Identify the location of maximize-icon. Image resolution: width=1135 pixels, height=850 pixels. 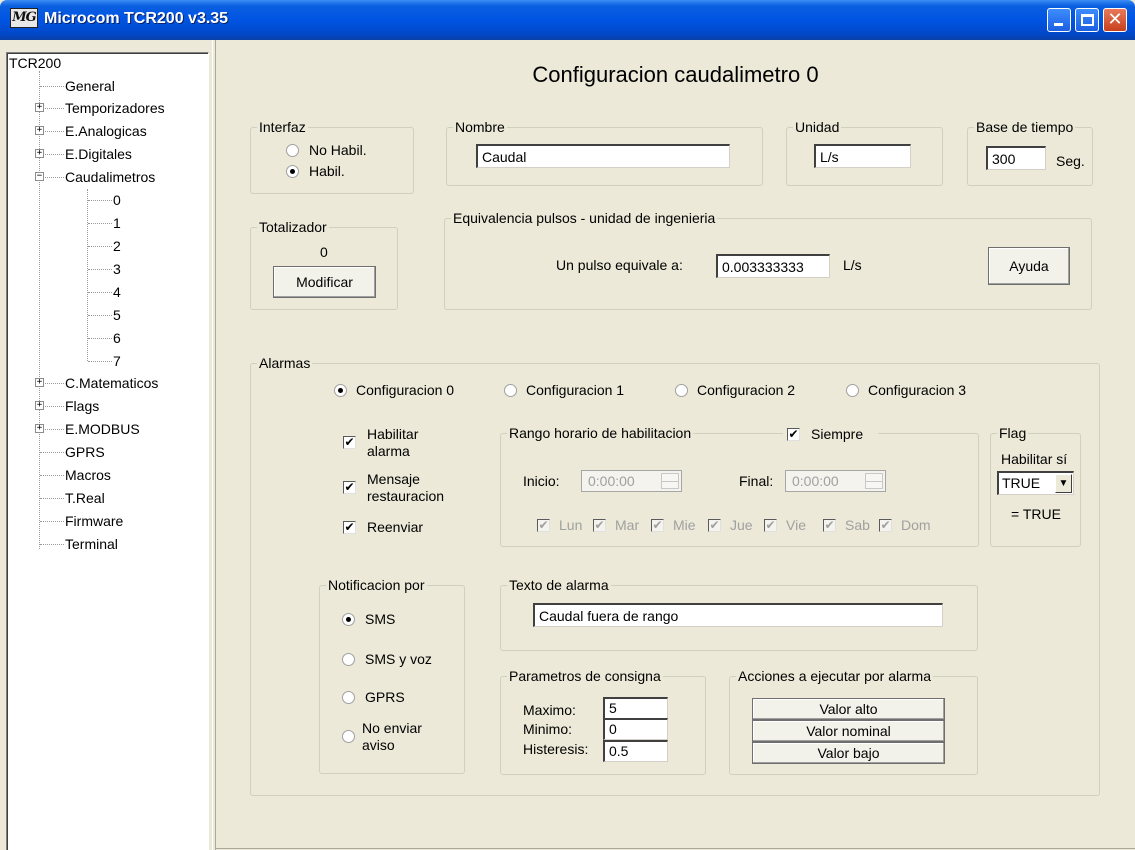
(1087, 20).